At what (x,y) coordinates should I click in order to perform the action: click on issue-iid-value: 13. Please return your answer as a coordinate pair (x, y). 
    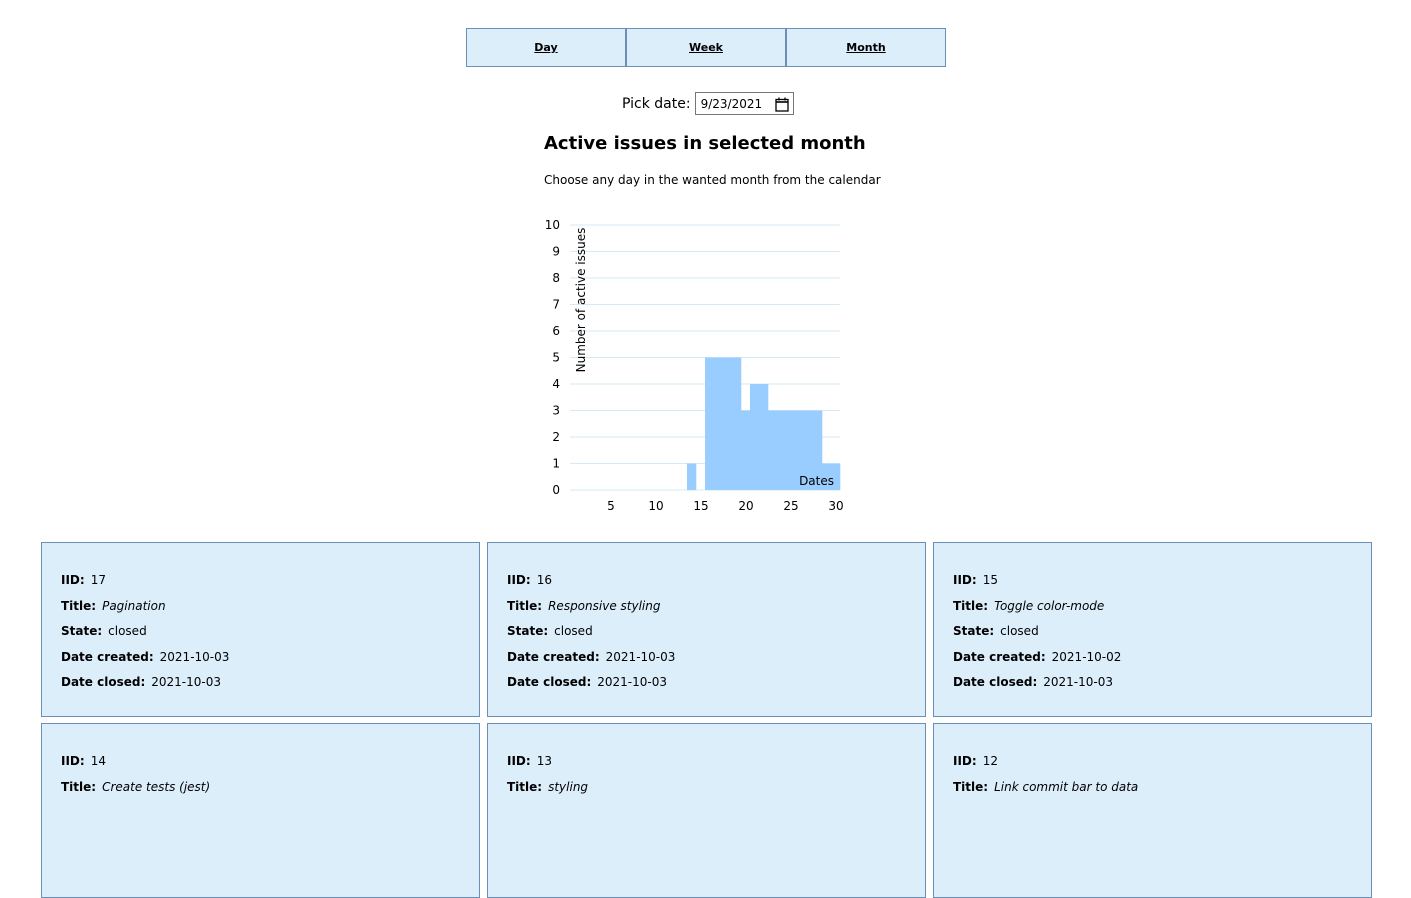
    Looking at the image, I should click on (544, 761).